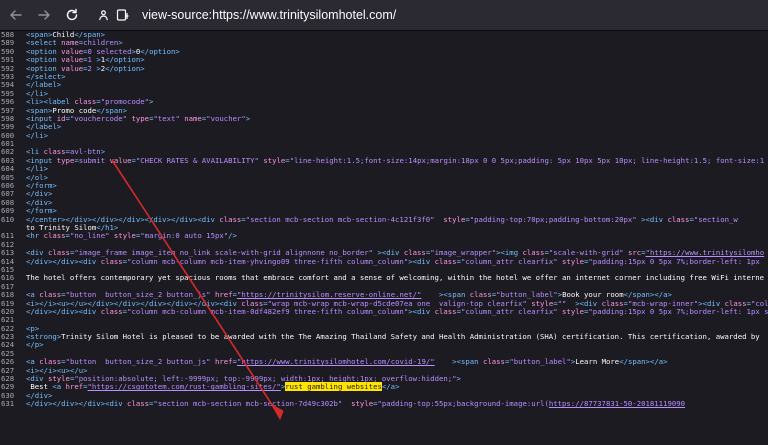  What do you see at coordinates (384, 126) in the screenshot?
I see `source-line: 599 </label>` at bounding box center [384, 126].